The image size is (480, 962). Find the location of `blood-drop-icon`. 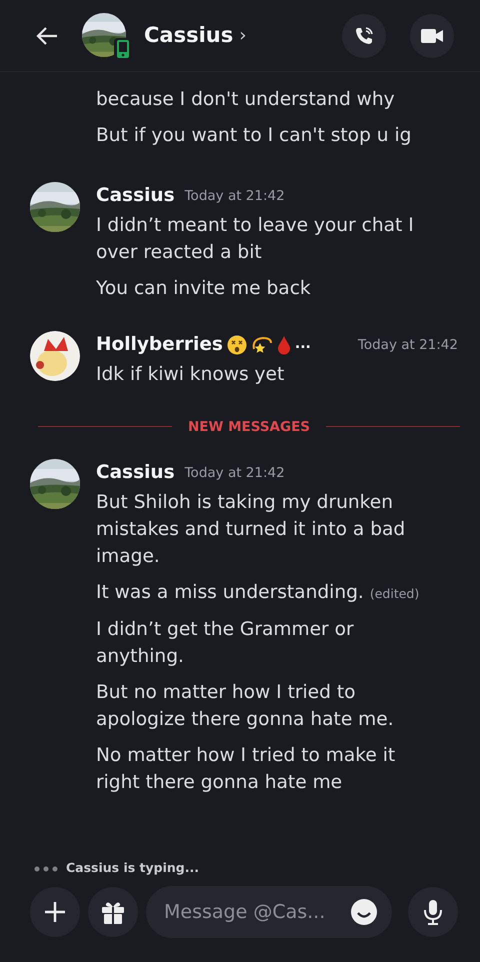

blood-drop-icon is located at coordinates (283, 344).